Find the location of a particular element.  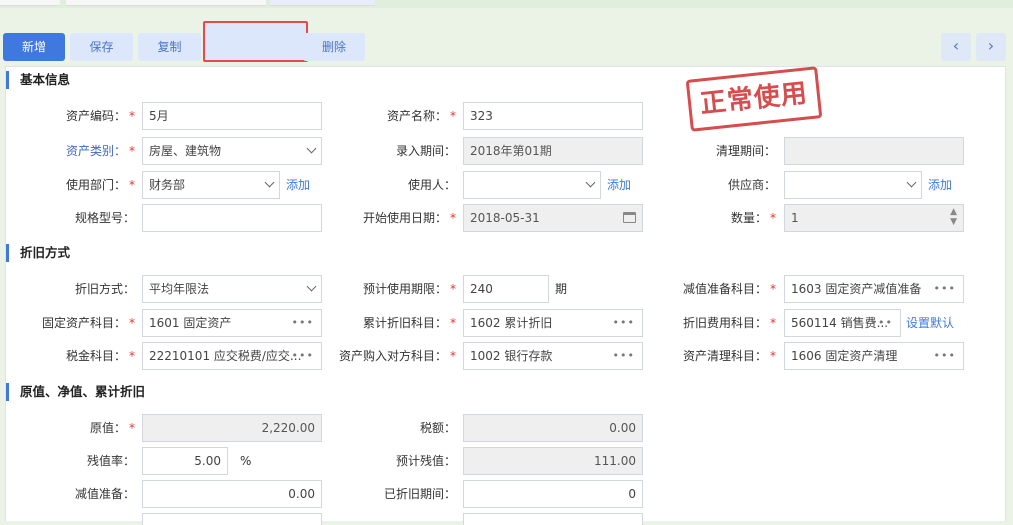

tab-segment-active is located at coordinates (322, 3).